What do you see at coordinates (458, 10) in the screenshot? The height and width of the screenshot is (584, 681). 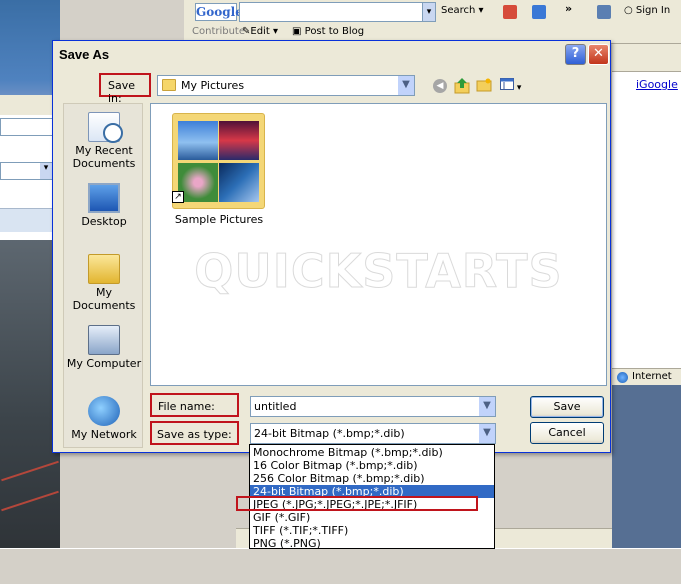 I see `search-label: Search` at bounding box center [458, 10].